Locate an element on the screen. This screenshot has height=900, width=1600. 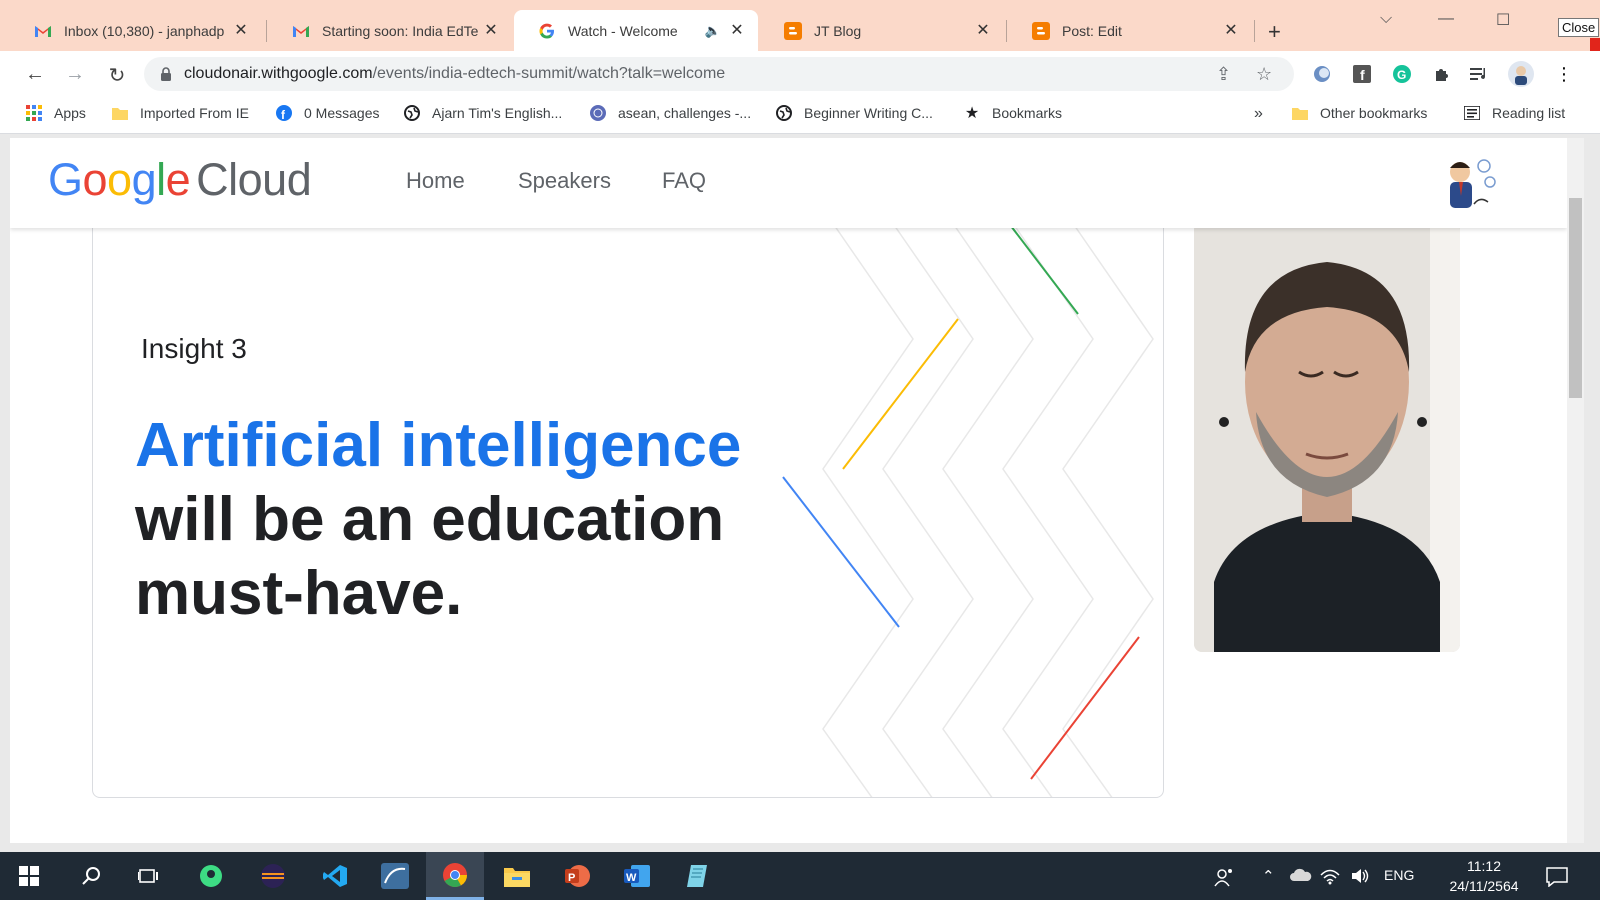
tab-jt-blog: JT Blog ✕ is located at coordinates (882, 30).